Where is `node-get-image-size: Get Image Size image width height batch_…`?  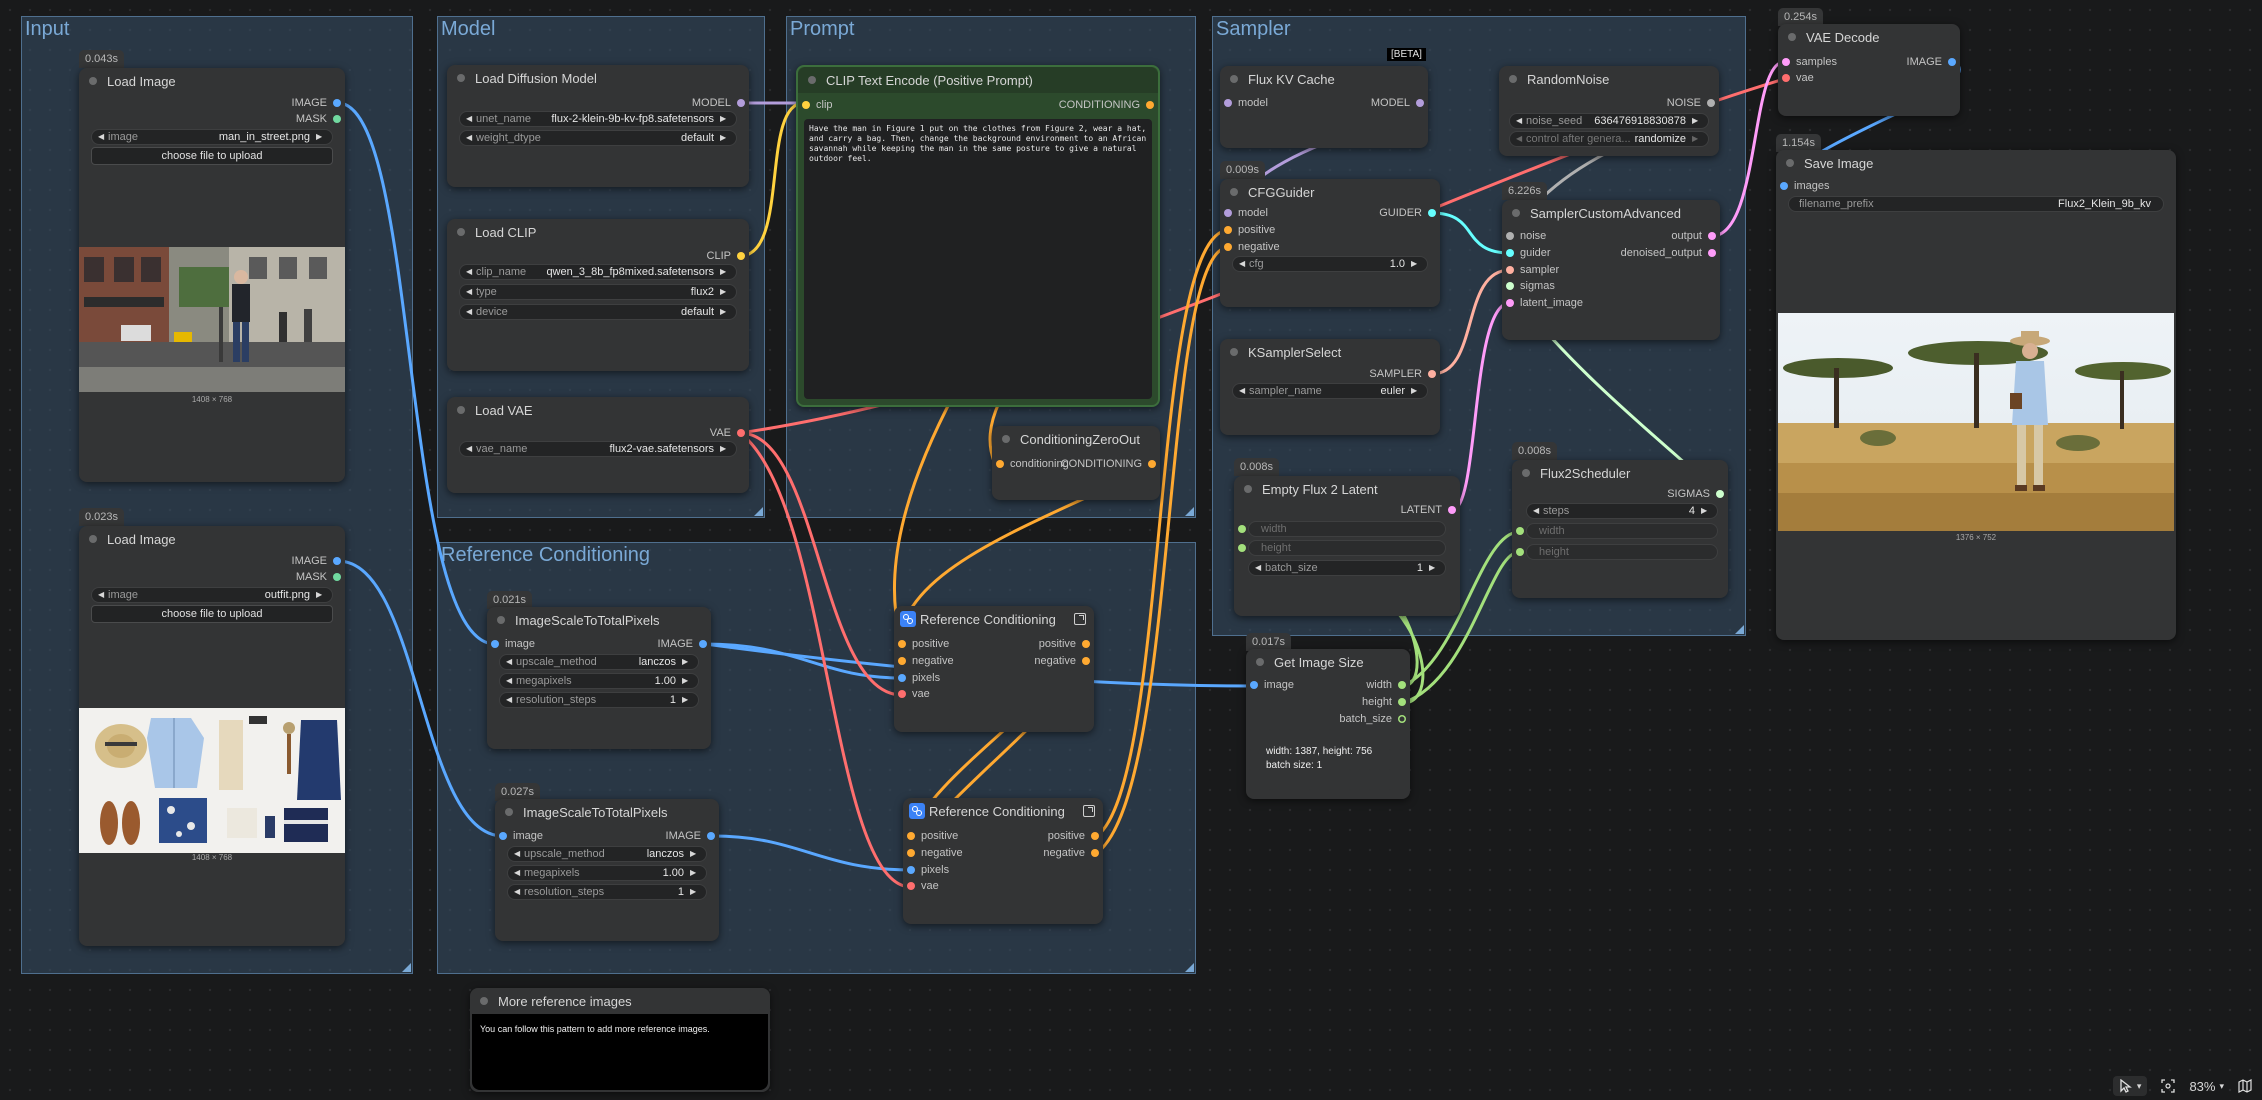 node-get-image-size: Get Image Size image width height batch_… is located at coordinates (1328, 724).